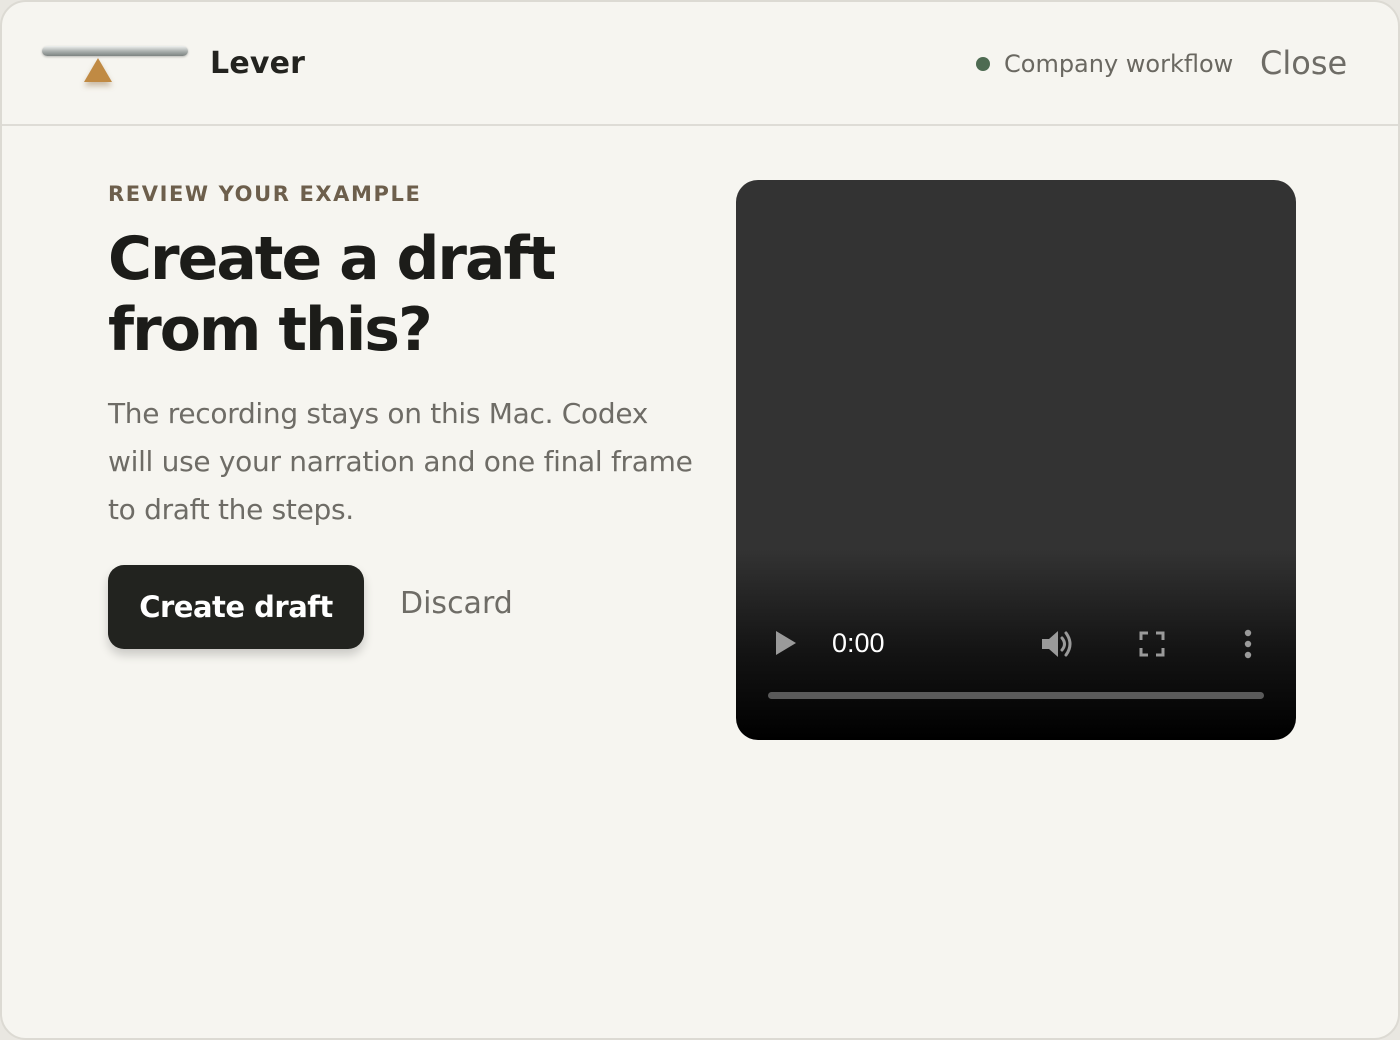  What do you see at coordinates (1016, 695) in the screenshot?
I see `video-progress-track` at bounding box center [1016, 695].